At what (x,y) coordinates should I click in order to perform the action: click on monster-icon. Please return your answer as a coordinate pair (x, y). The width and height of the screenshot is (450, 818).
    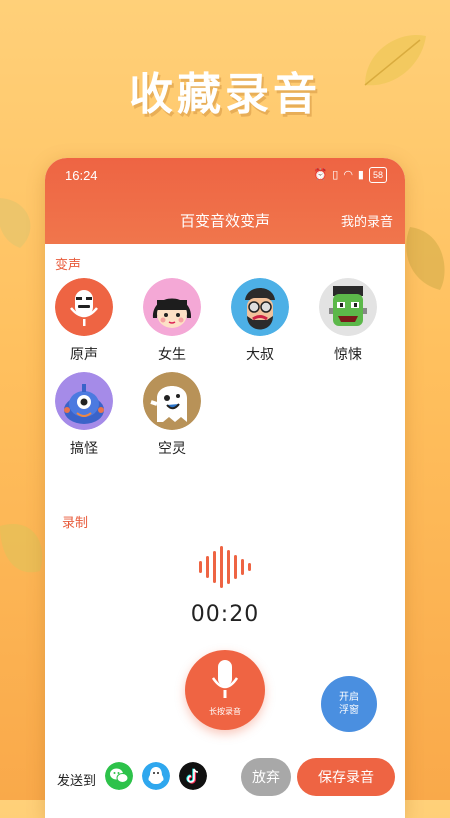
    Looking at the image, I should click on (348, 307).